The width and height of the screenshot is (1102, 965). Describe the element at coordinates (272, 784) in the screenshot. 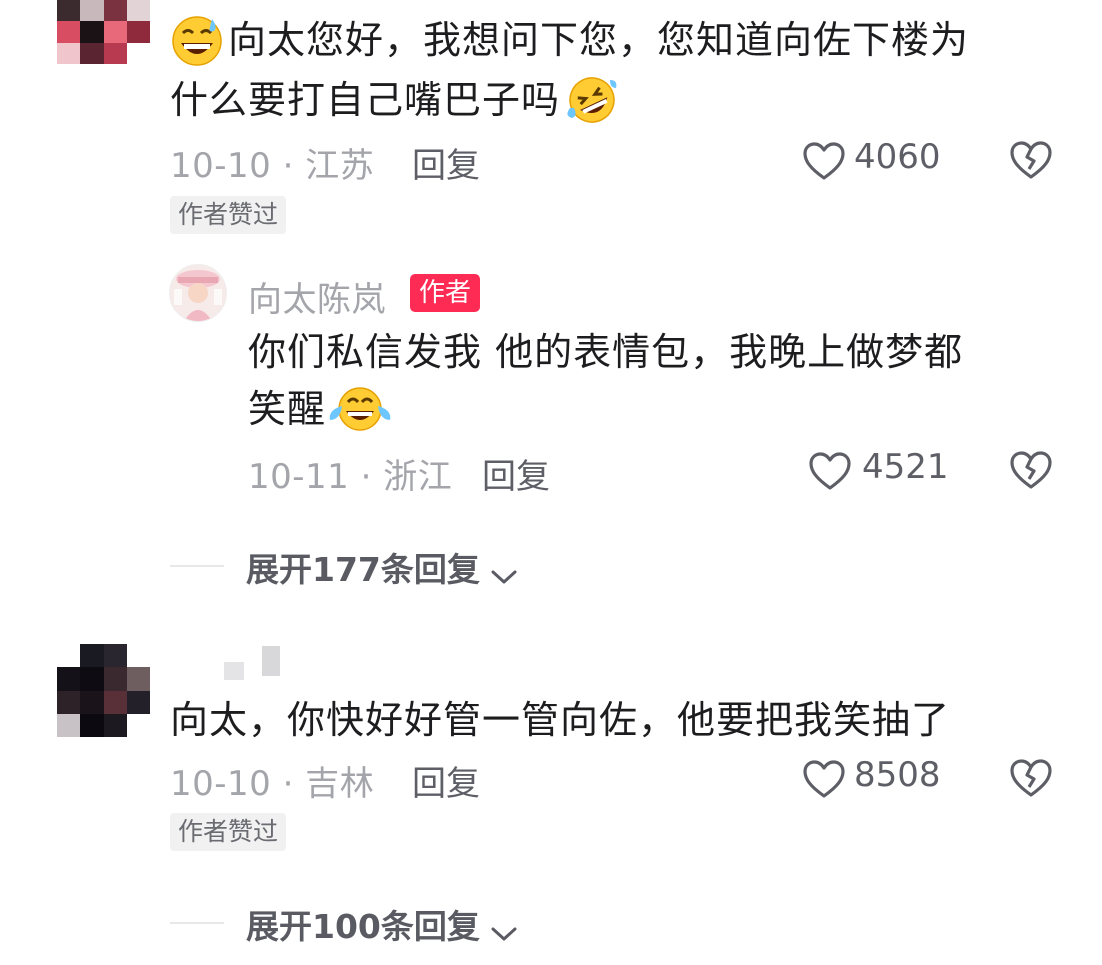

I see `comment-date-location: 10-10 · 吉林` at that location.